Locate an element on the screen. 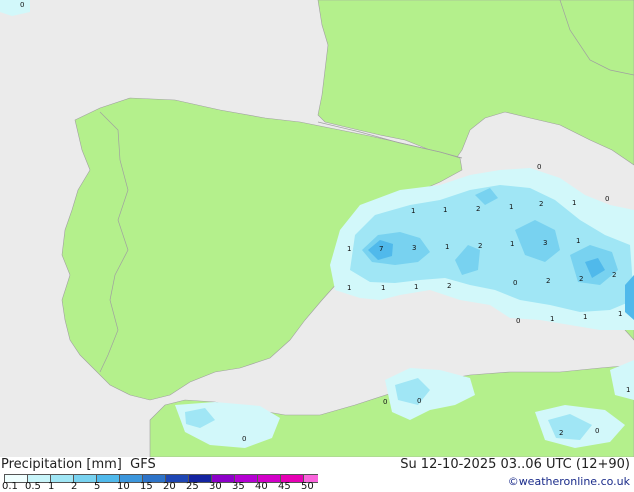 This screenshot has height=492, width=634. colorbar-tick: 50 is located at coordinates (307, 486).